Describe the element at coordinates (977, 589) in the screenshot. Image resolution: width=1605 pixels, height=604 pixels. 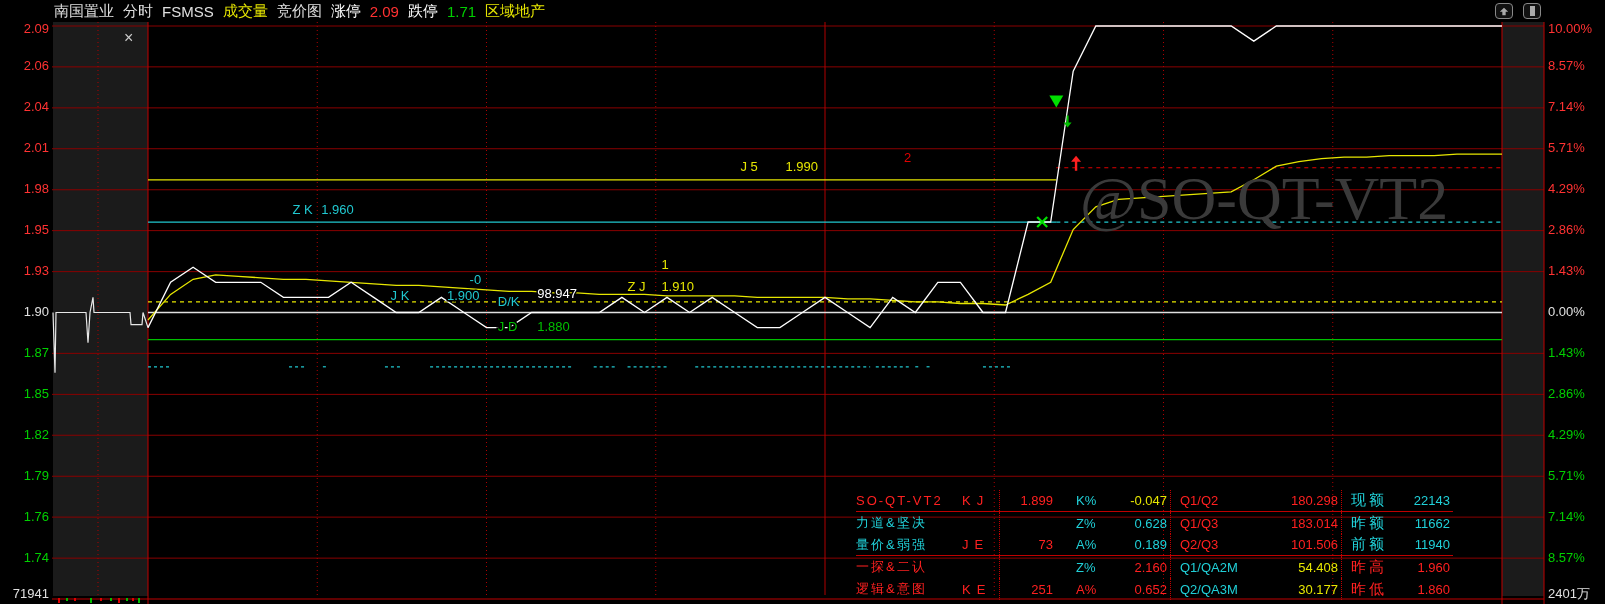
I see `table-cell: KE` at that location.